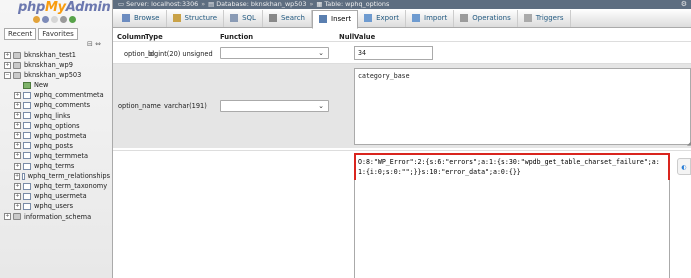 The image size is (691, 278). Describe the element at coordinates (60, 196) in the screenshot. I see `tree-item-label: wphq_usermeta` at that location.